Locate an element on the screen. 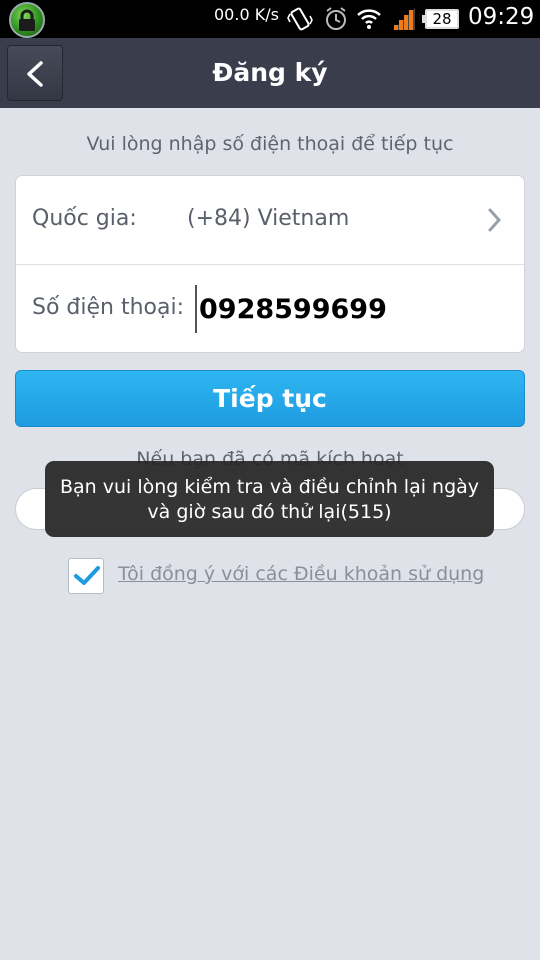 The height and width of the screenshot is (960, 540). battery-icon: 28 is located at coordinates (440, 19).